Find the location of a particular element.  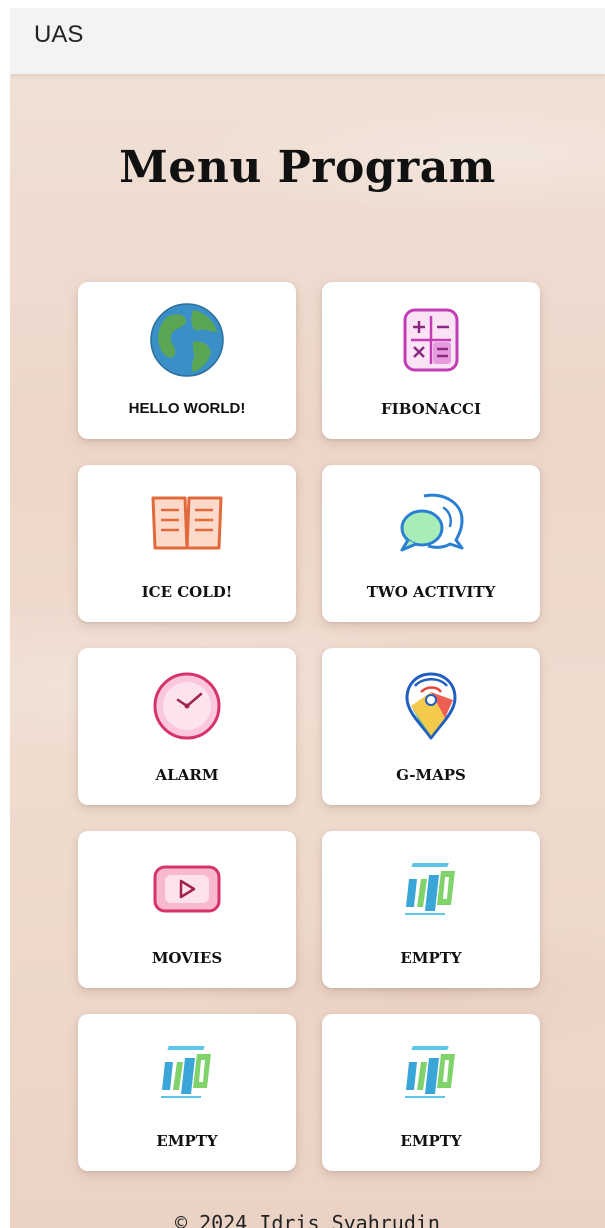

menu-item-two-activity: TWO ACTIVITY is located at coordinates (431, 543).